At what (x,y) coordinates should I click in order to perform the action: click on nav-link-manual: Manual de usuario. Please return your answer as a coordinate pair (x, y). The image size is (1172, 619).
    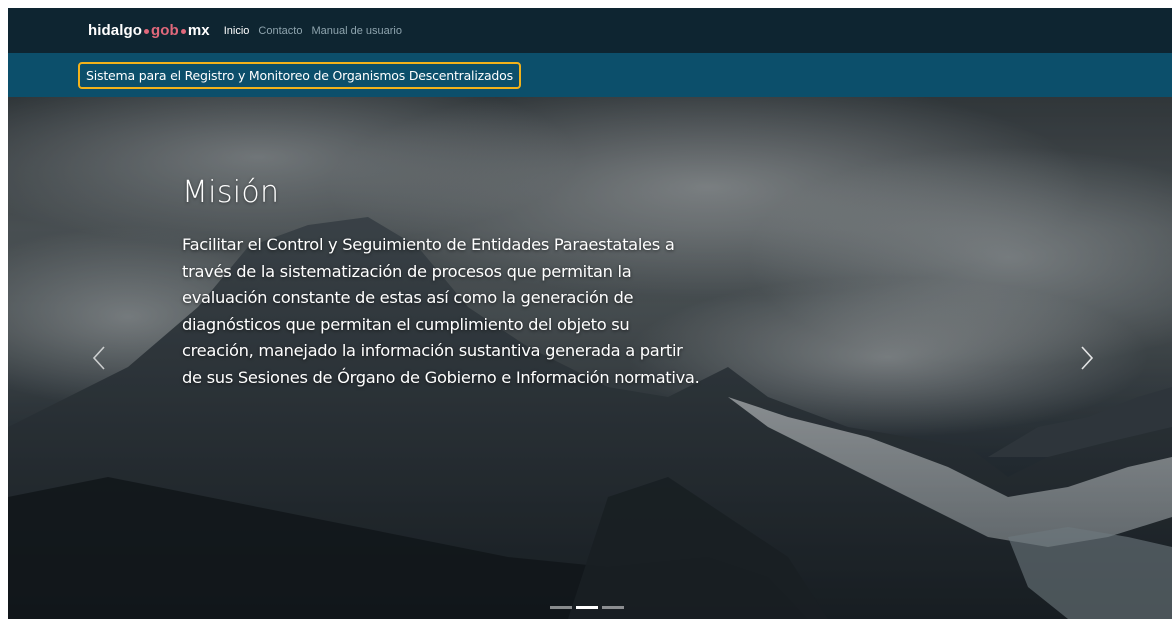
    Looking at the image, I should click on (356, 31).